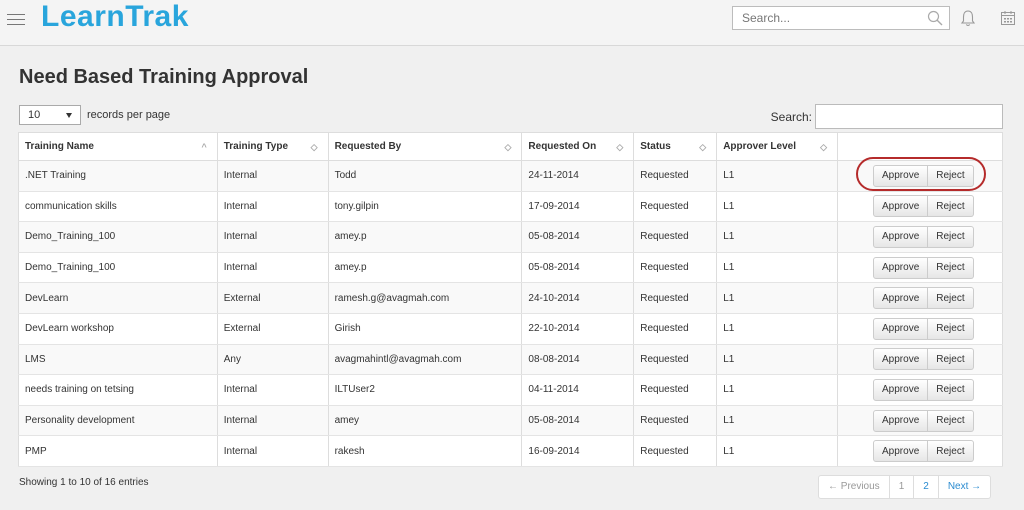  What do you see at coordinates (115, 17) in the screenshot?
I see `app-logo: LearnTrak` at bounding box center [115, 17].